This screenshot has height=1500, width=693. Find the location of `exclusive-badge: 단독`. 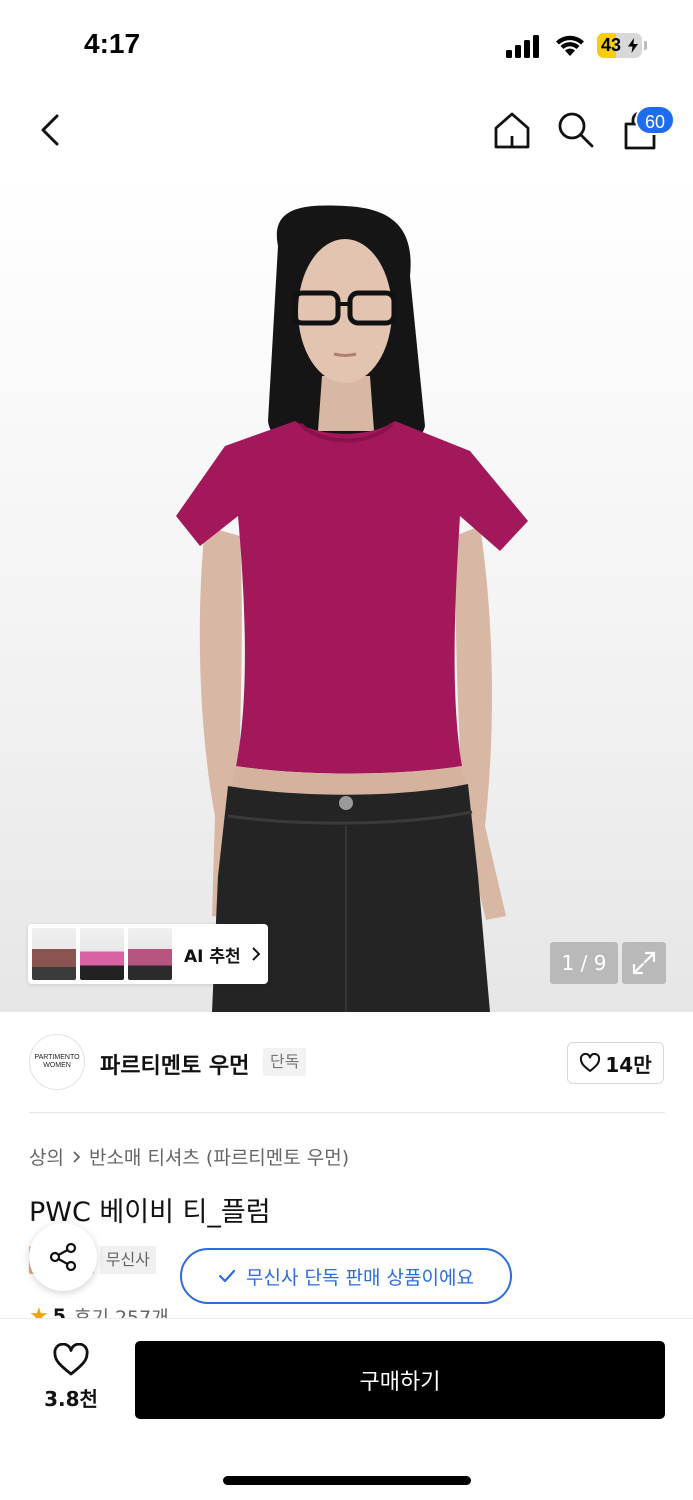

exclusive-badge: 단독 is located at coordinates (285, 1062).